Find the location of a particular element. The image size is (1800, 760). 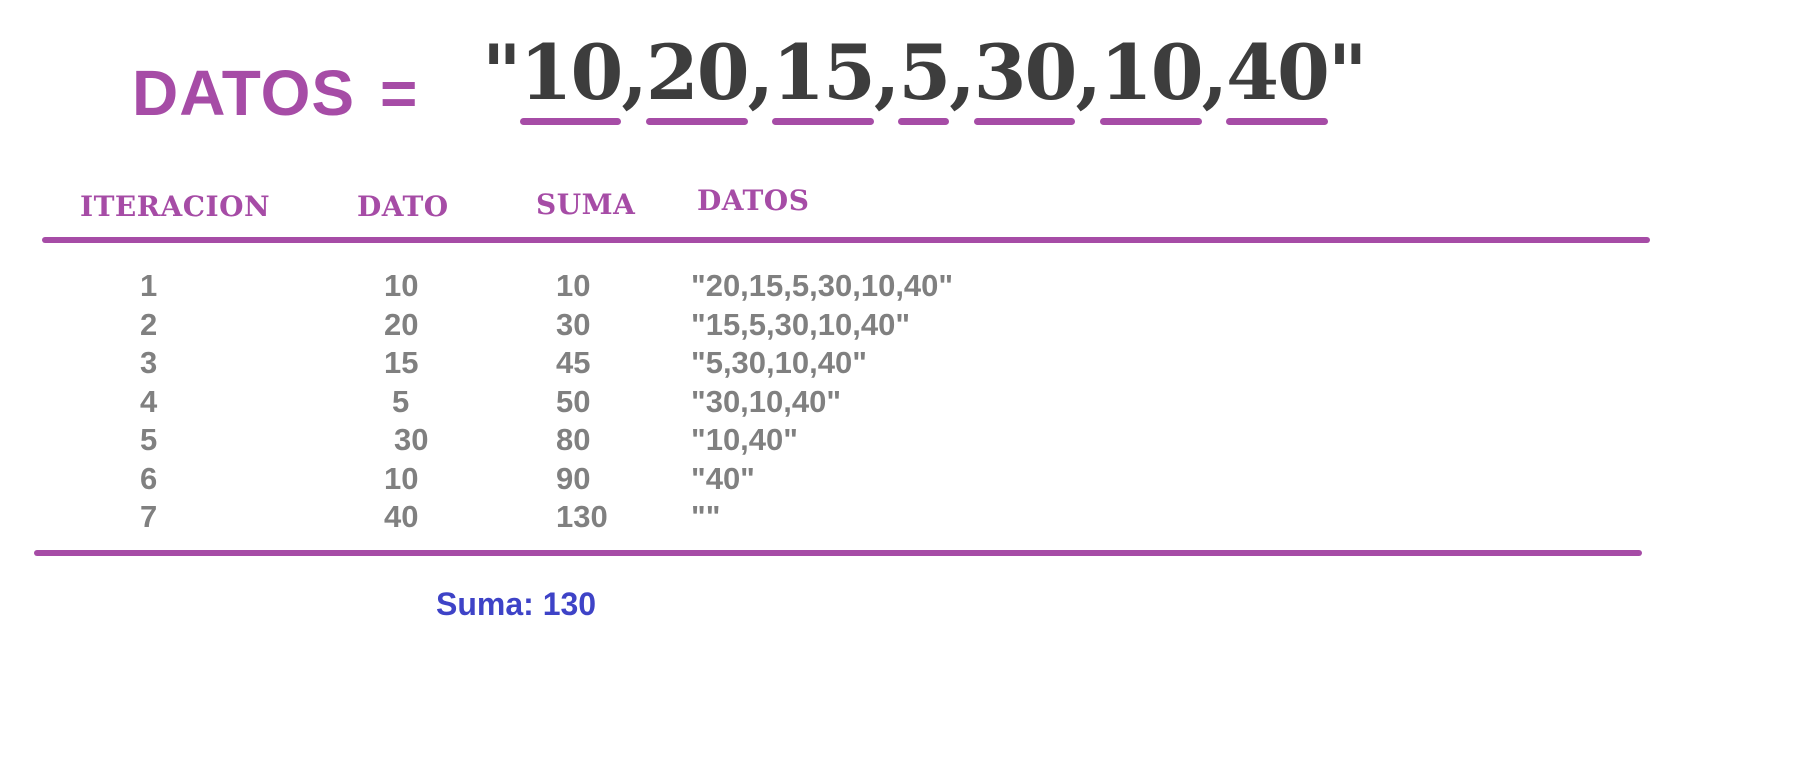

cell-dato: 5 is located at coordinates (401, 401).